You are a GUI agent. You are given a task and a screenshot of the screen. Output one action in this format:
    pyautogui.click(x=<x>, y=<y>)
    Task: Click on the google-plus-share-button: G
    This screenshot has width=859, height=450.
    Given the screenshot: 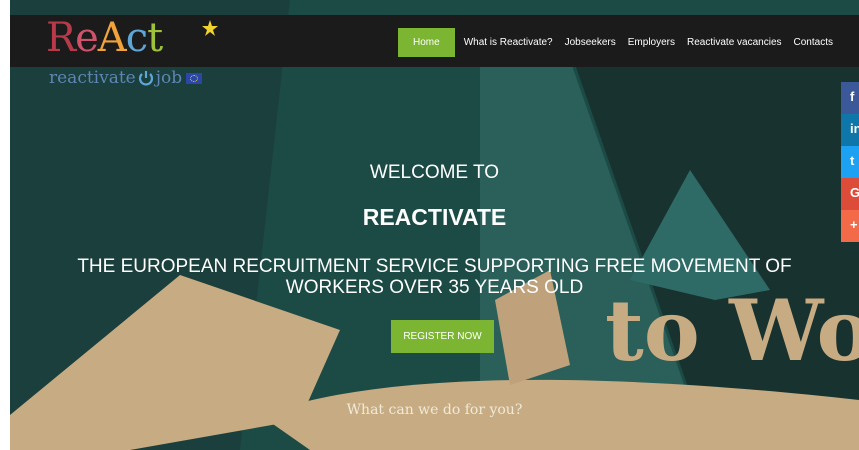 What is the action you would take?
    pyautogui.click(x=850, y=194)
    